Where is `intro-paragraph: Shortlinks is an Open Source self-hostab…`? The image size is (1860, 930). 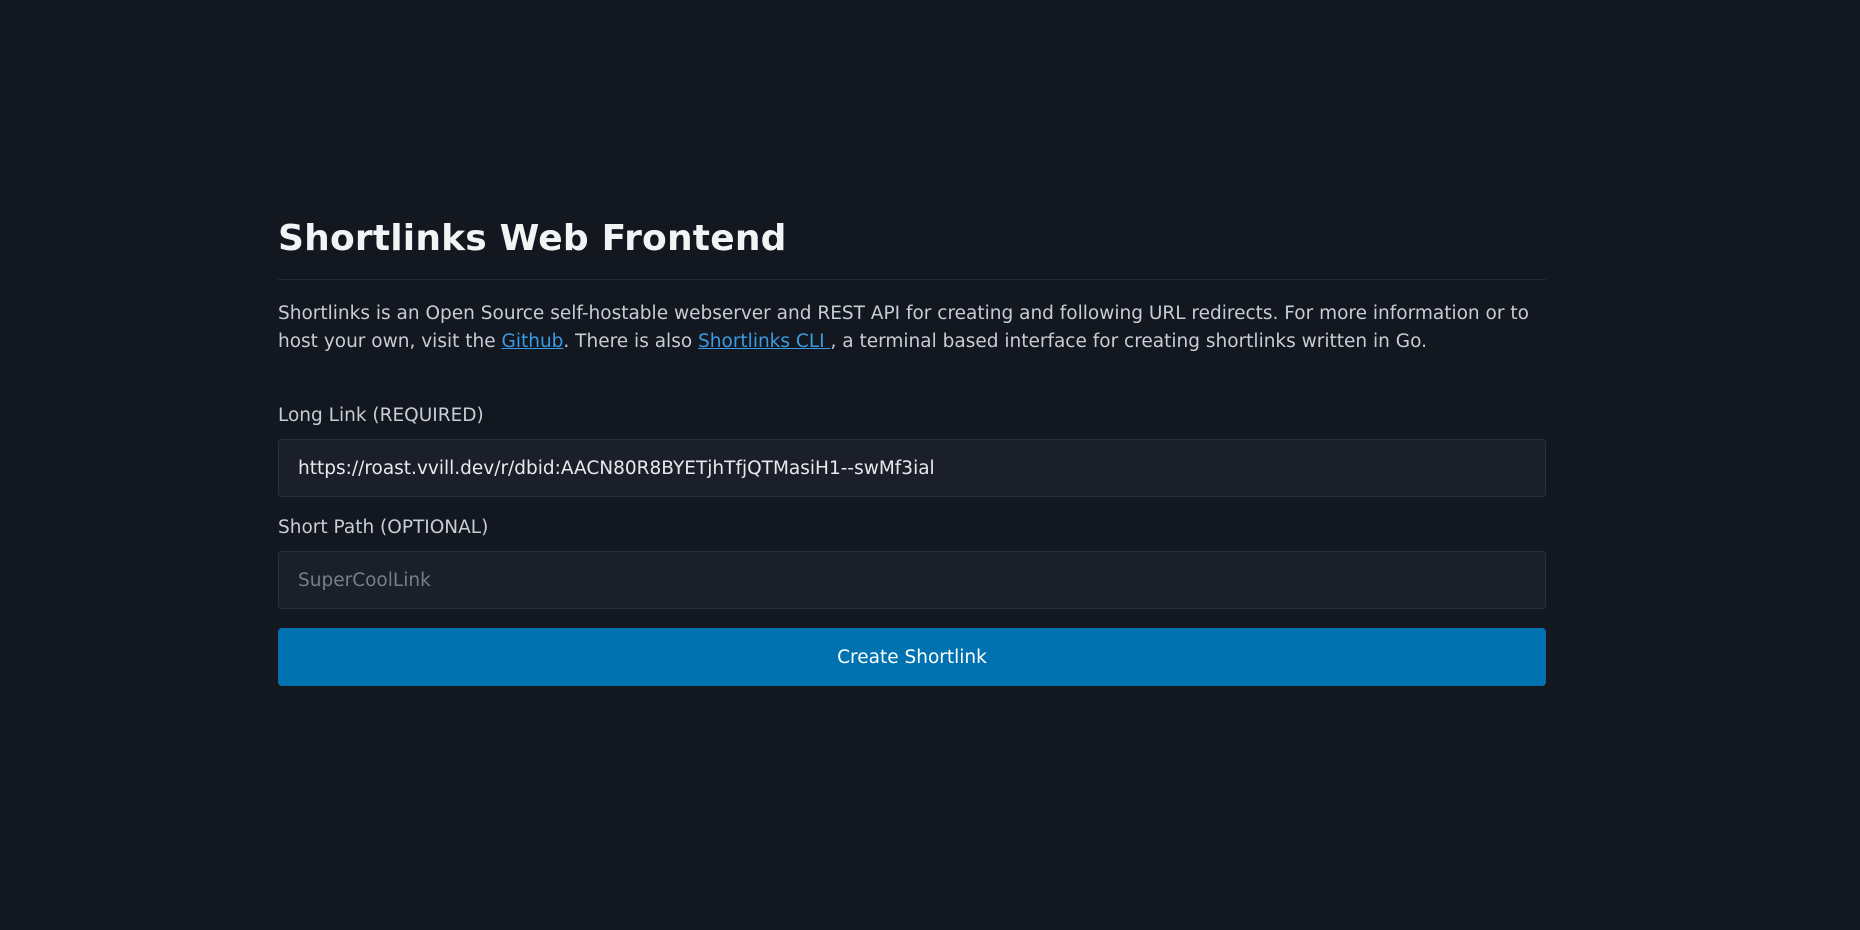 intro-paragraph: Shortlinks is an Open Source self-hostab… is located at coordinates (912, 328).